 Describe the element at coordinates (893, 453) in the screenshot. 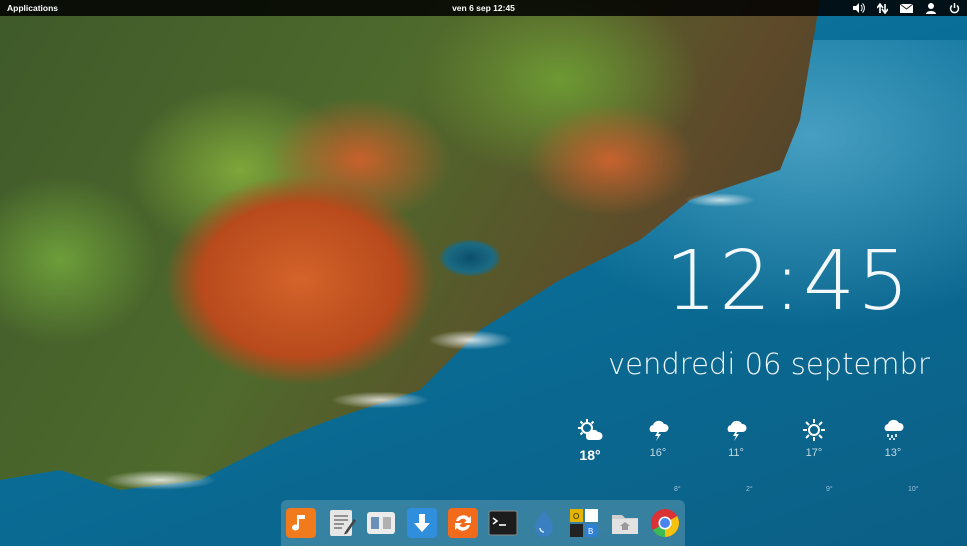

I see `forecast-temp: 13°` at that location.